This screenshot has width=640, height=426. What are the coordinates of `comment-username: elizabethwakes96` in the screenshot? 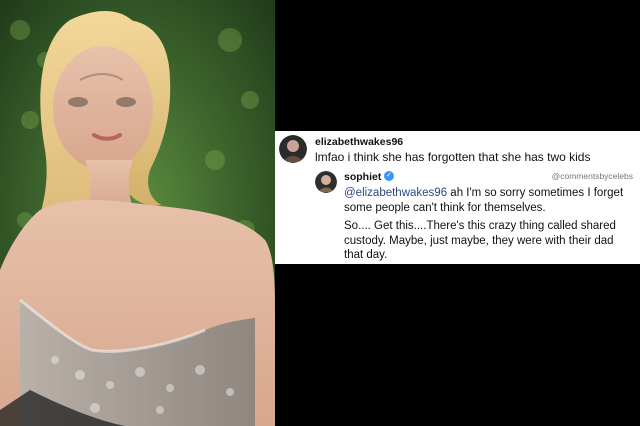 It's located at (359, 142).